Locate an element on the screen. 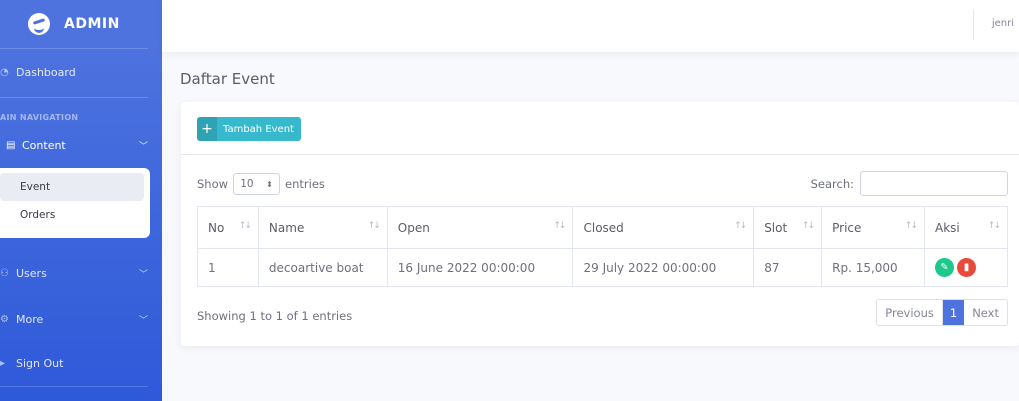 This screenshot has width=1019, height=401. topbar-divider is located at coordinates (973, 25).